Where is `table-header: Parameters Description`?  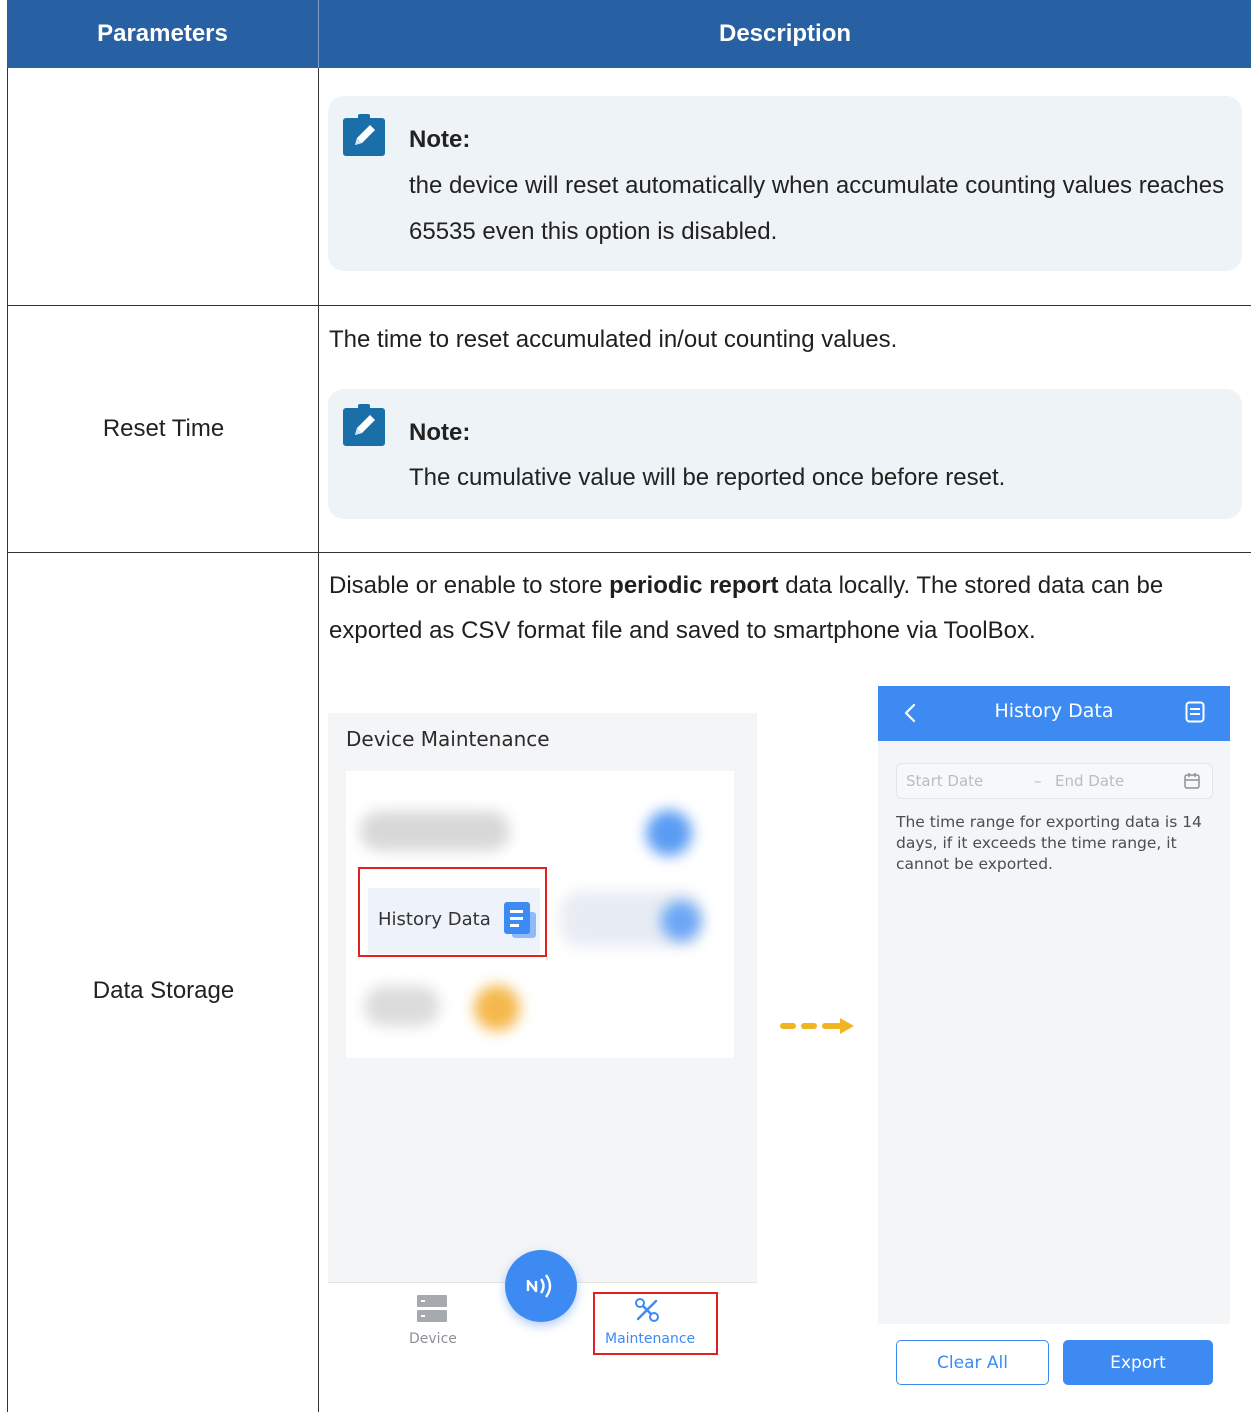 table-header: Parameters Description is located at coordinates (629, 34).